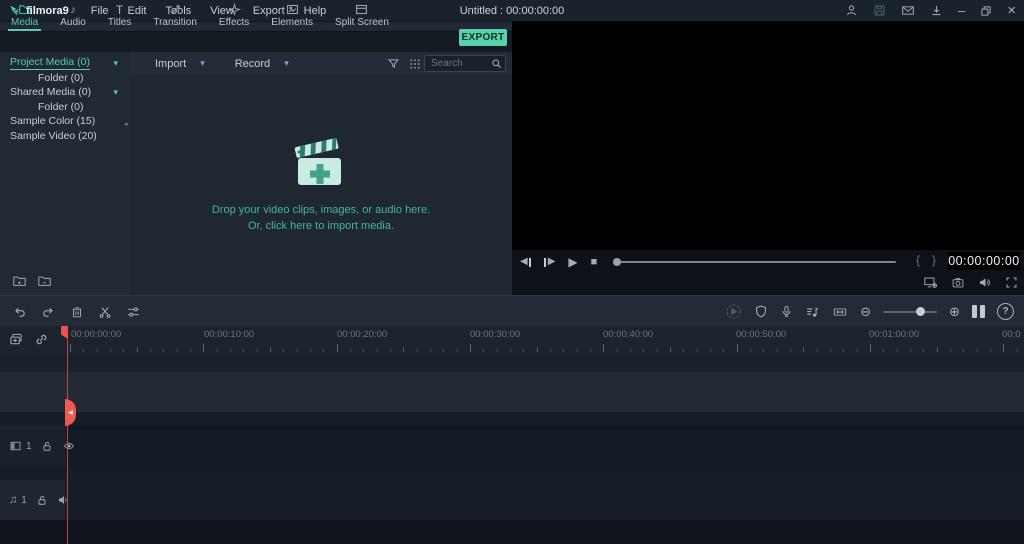 The height and width of the screenshot is (544, 1024). Describe the element at coordinates (512, 392) in the screenshot. I see `upper-track-lane` at that location.